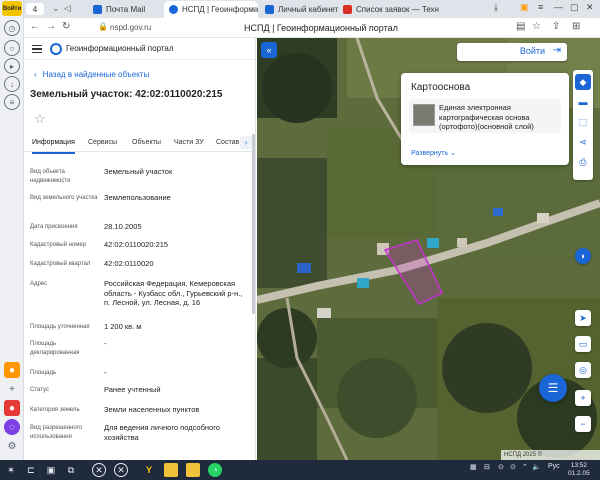 This screenshot has height=480, width=600. I want to click on zoom-in-button: +, so click(583, 398).